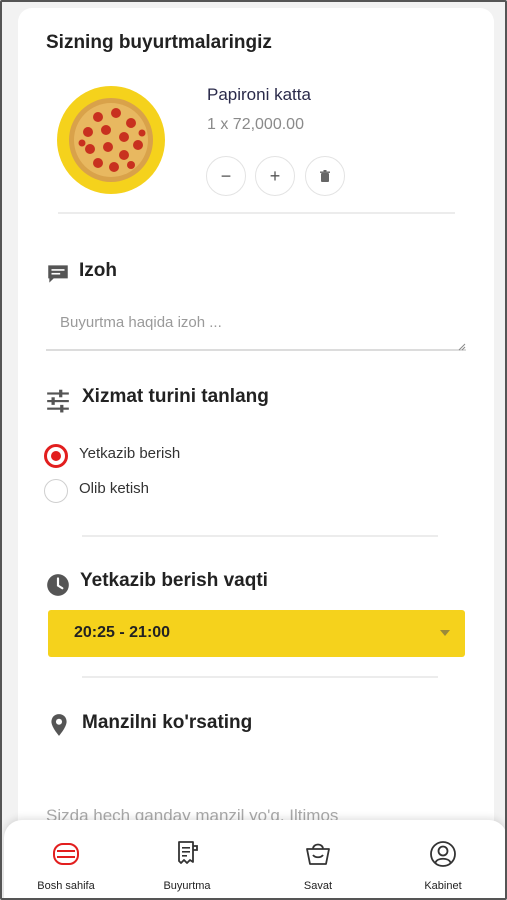 This screenshot has width=507, height=900. I want to click on pepperoni-pizza-icon, so click(111, 140).